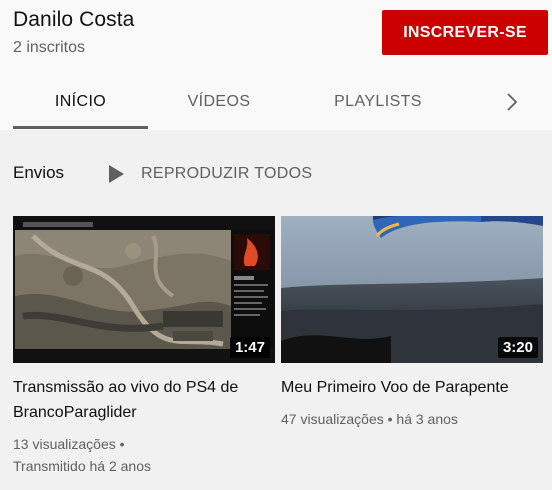 This screenshot has width=552, height=490. I want to click on play-all-button: REPRODUZIR TODOS, so click(209, 174).